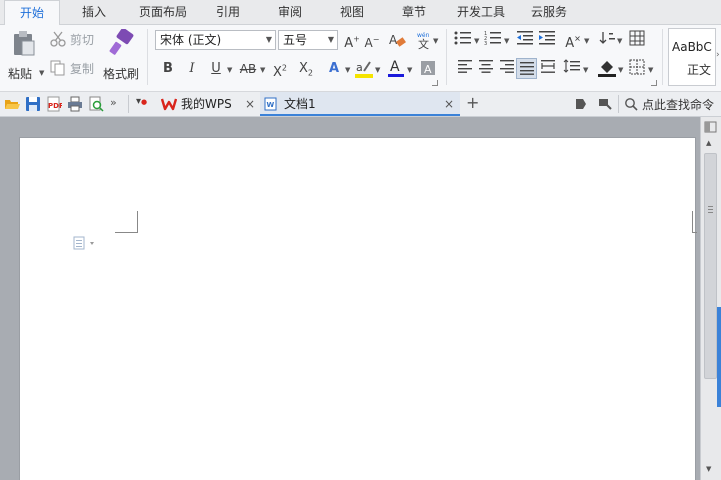 Image resolution: width=721 pixels, height=480 pixels. I want to click on line-spacing-button, so click(572, 69).